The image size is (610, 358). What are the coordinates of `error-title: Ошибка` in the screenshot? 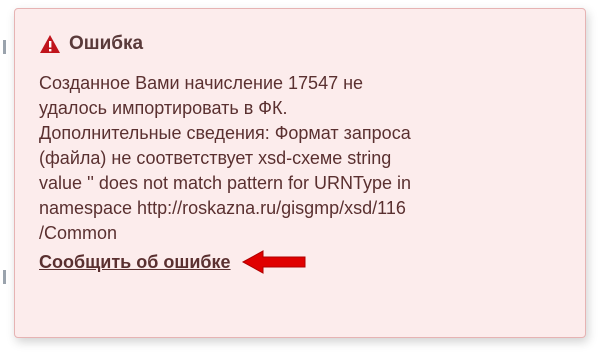 It's located at (106, 43).